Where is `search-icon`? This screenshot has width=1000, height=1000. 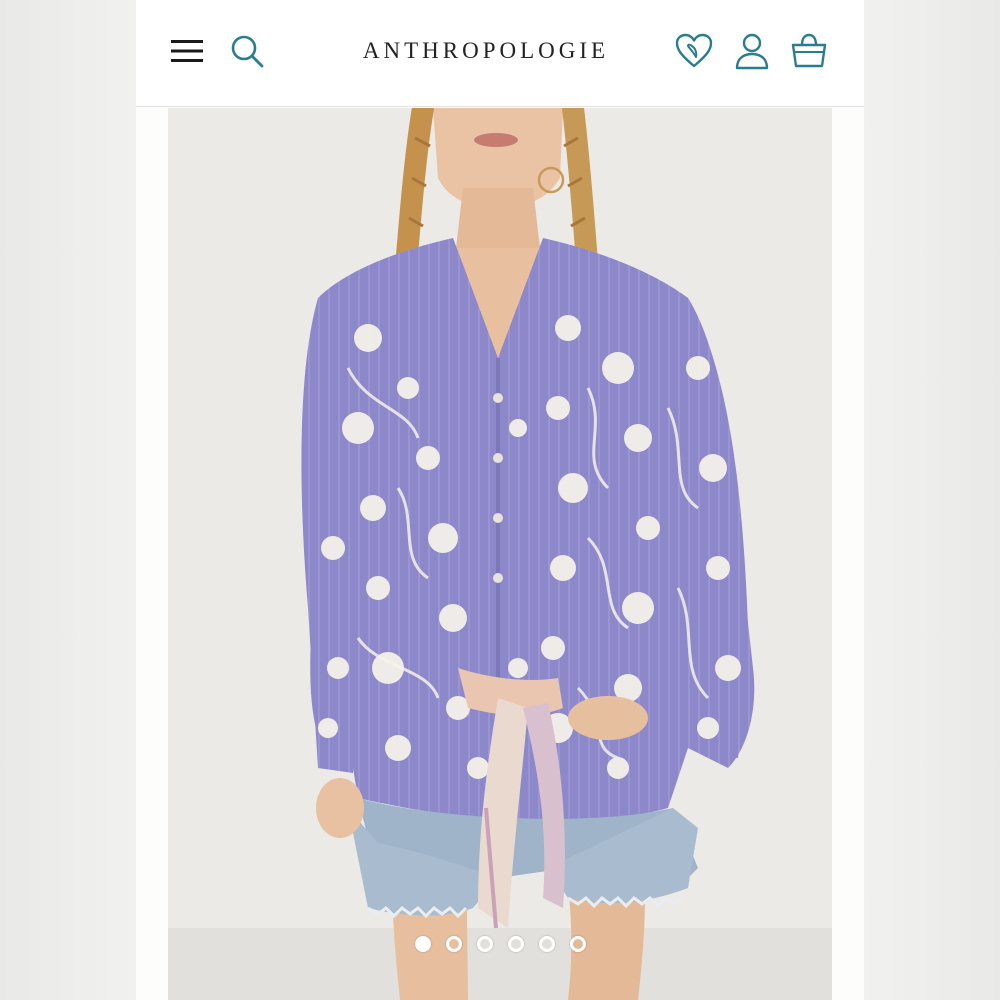 search-icon is located at coordinates (247, 51).